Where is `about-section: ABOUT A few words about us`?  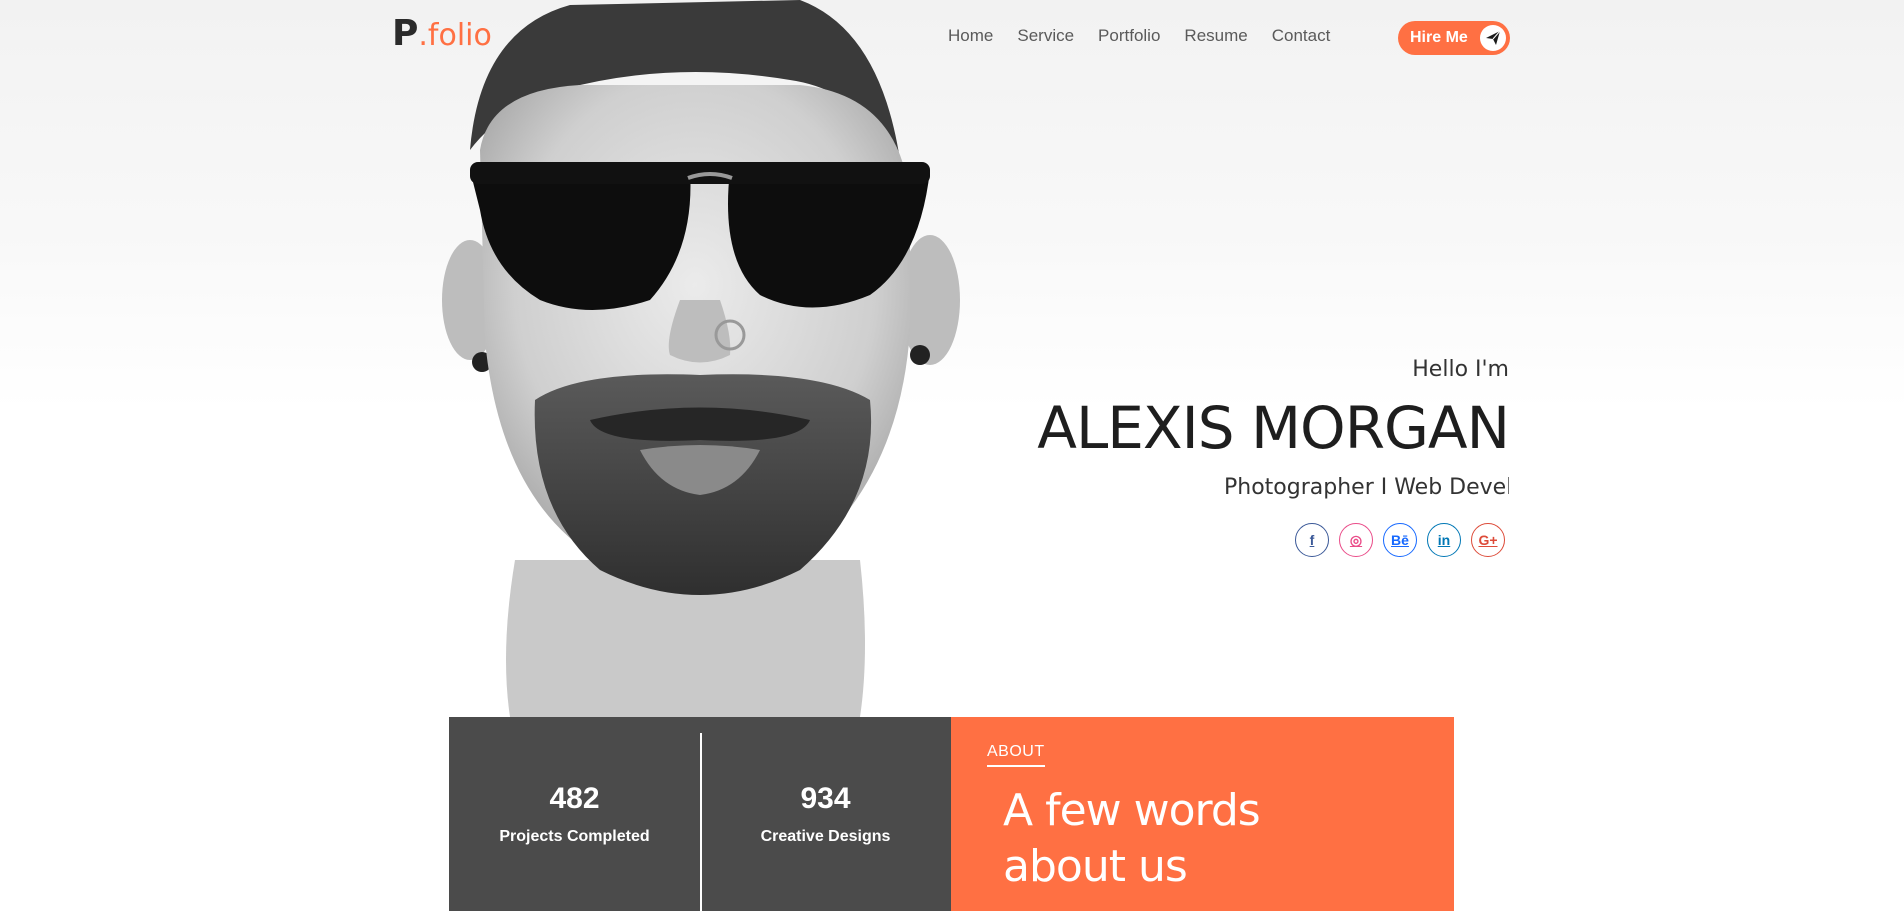 about-section: ABOUT A few words about us is located at coordinates (1202, 814).